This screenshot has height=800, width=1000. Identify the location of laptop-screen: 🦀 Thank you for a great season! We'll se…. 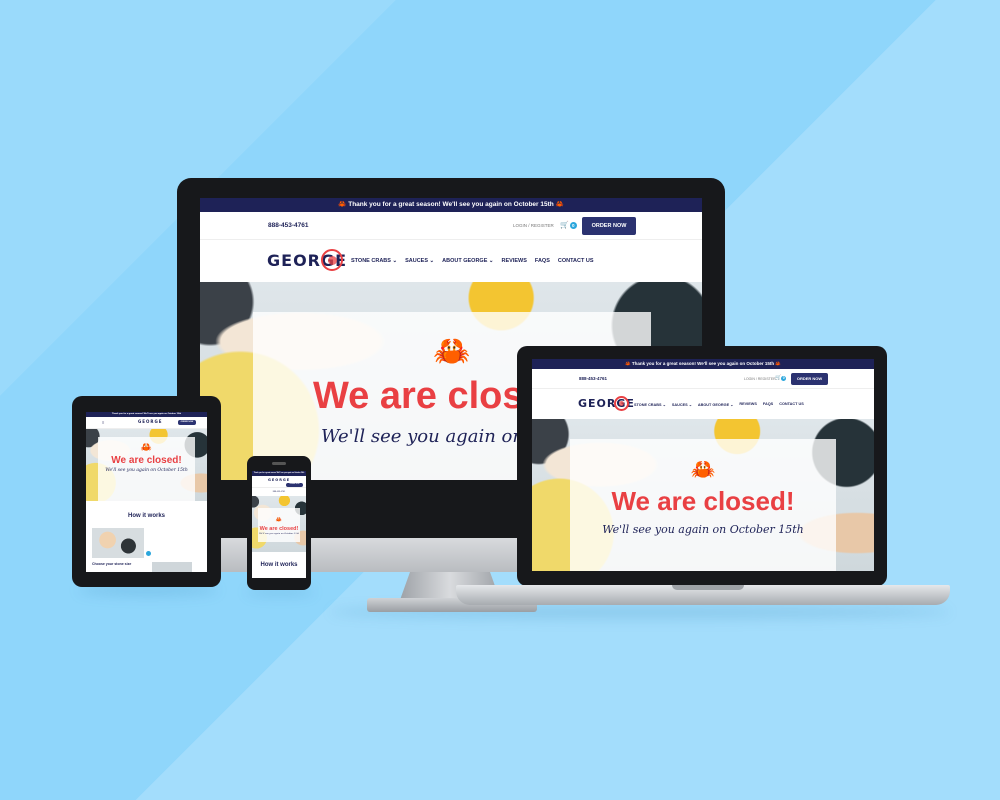
(703, 465).